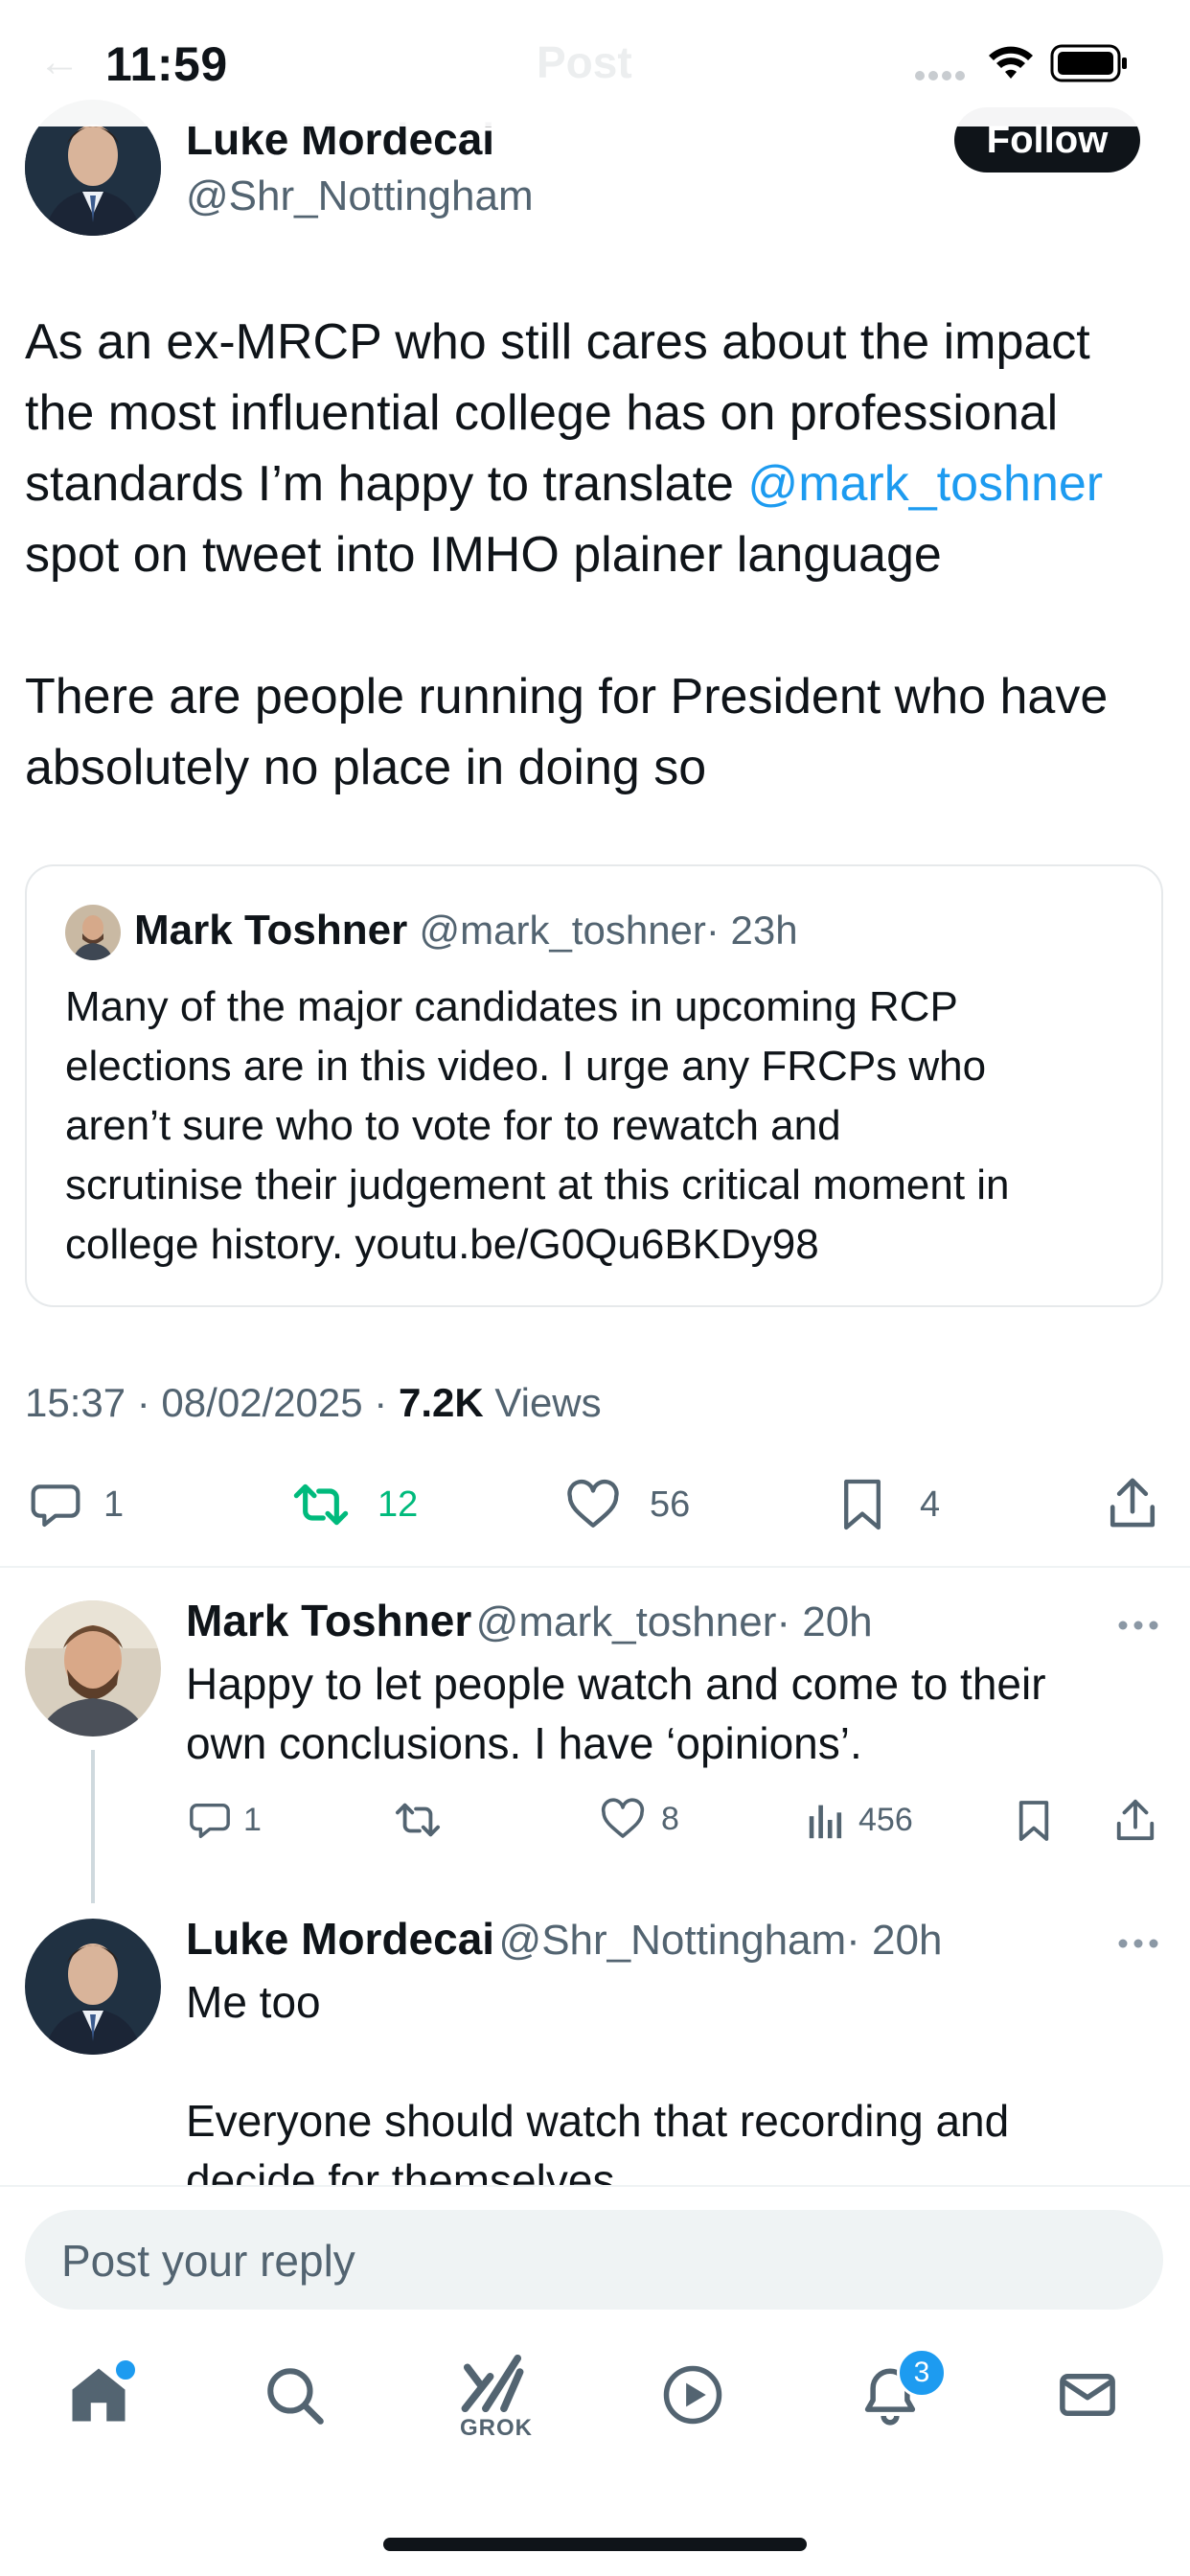 This screenshot has height=2576, width=1190. I want to click on quoted-author-avatar, so click(93, 932).